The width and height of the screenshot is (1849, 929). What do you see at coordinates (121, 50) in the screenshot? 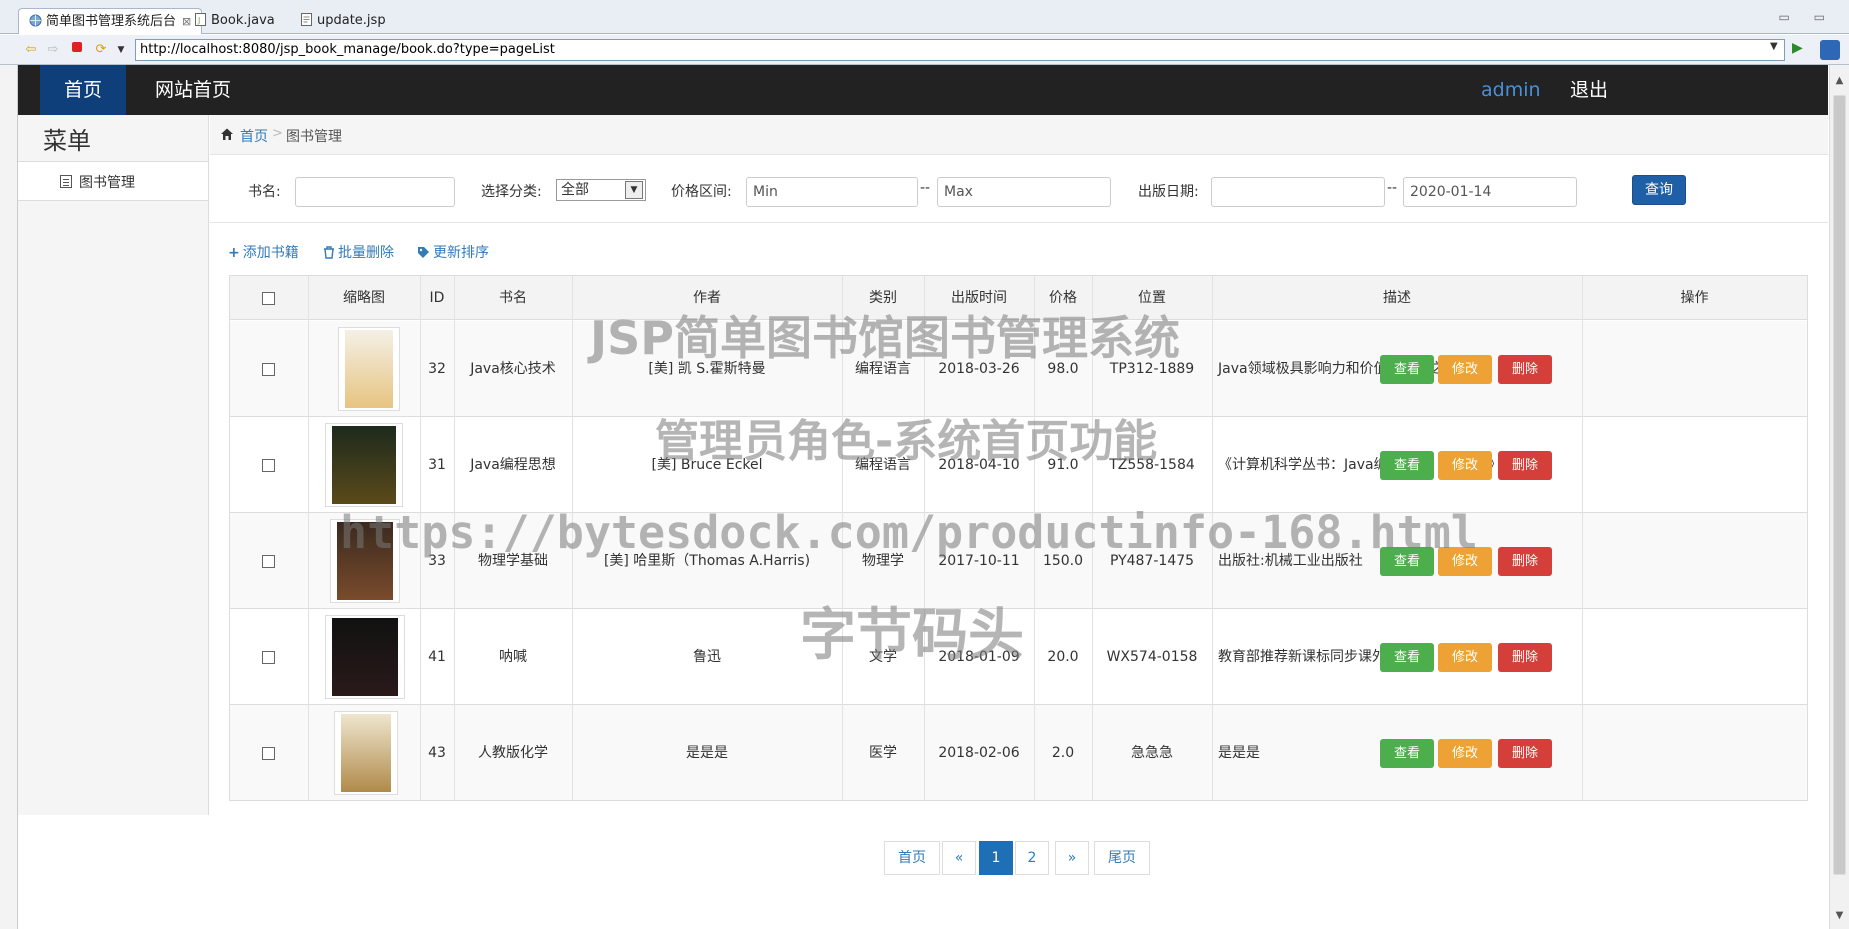
I see `history-dropdown-icon: ▼` at bounding box center [121, 50].